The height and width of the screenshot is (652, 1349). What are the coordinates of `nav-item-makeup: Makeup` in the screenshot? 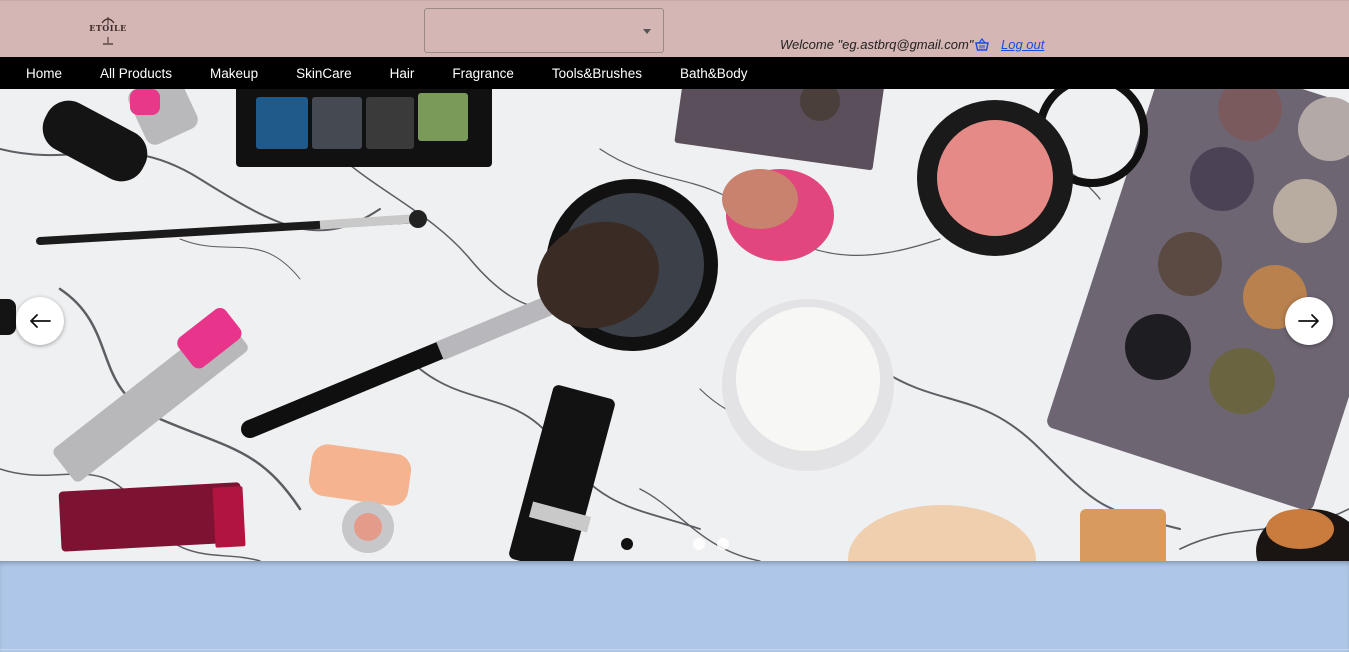 It's located at (234, 73).